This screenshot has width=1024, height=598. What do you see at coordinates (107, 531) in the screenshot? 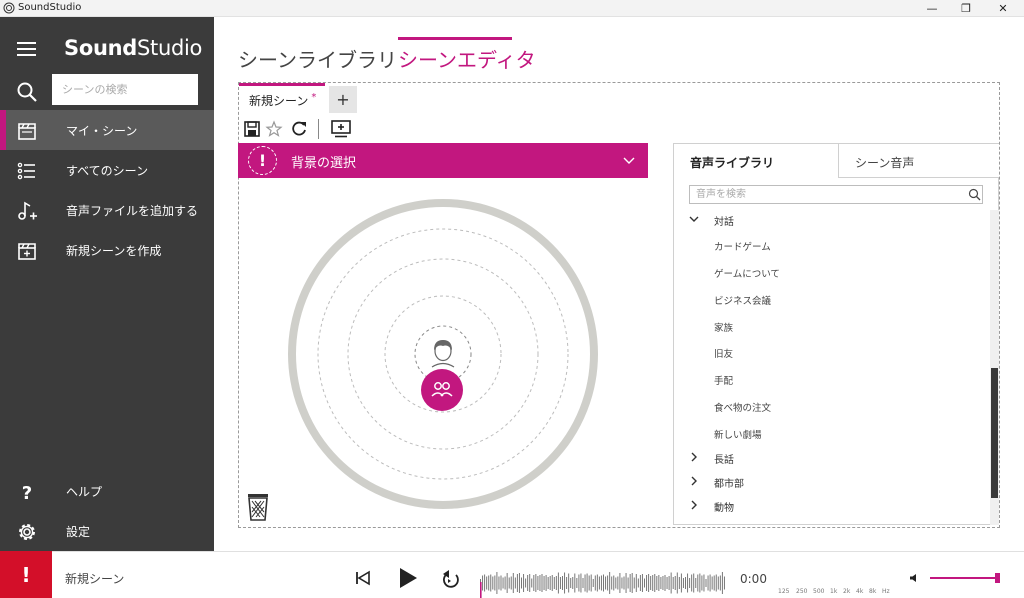
I see `sidebar-item-settings: 設定` at bounding box center [107, 531].